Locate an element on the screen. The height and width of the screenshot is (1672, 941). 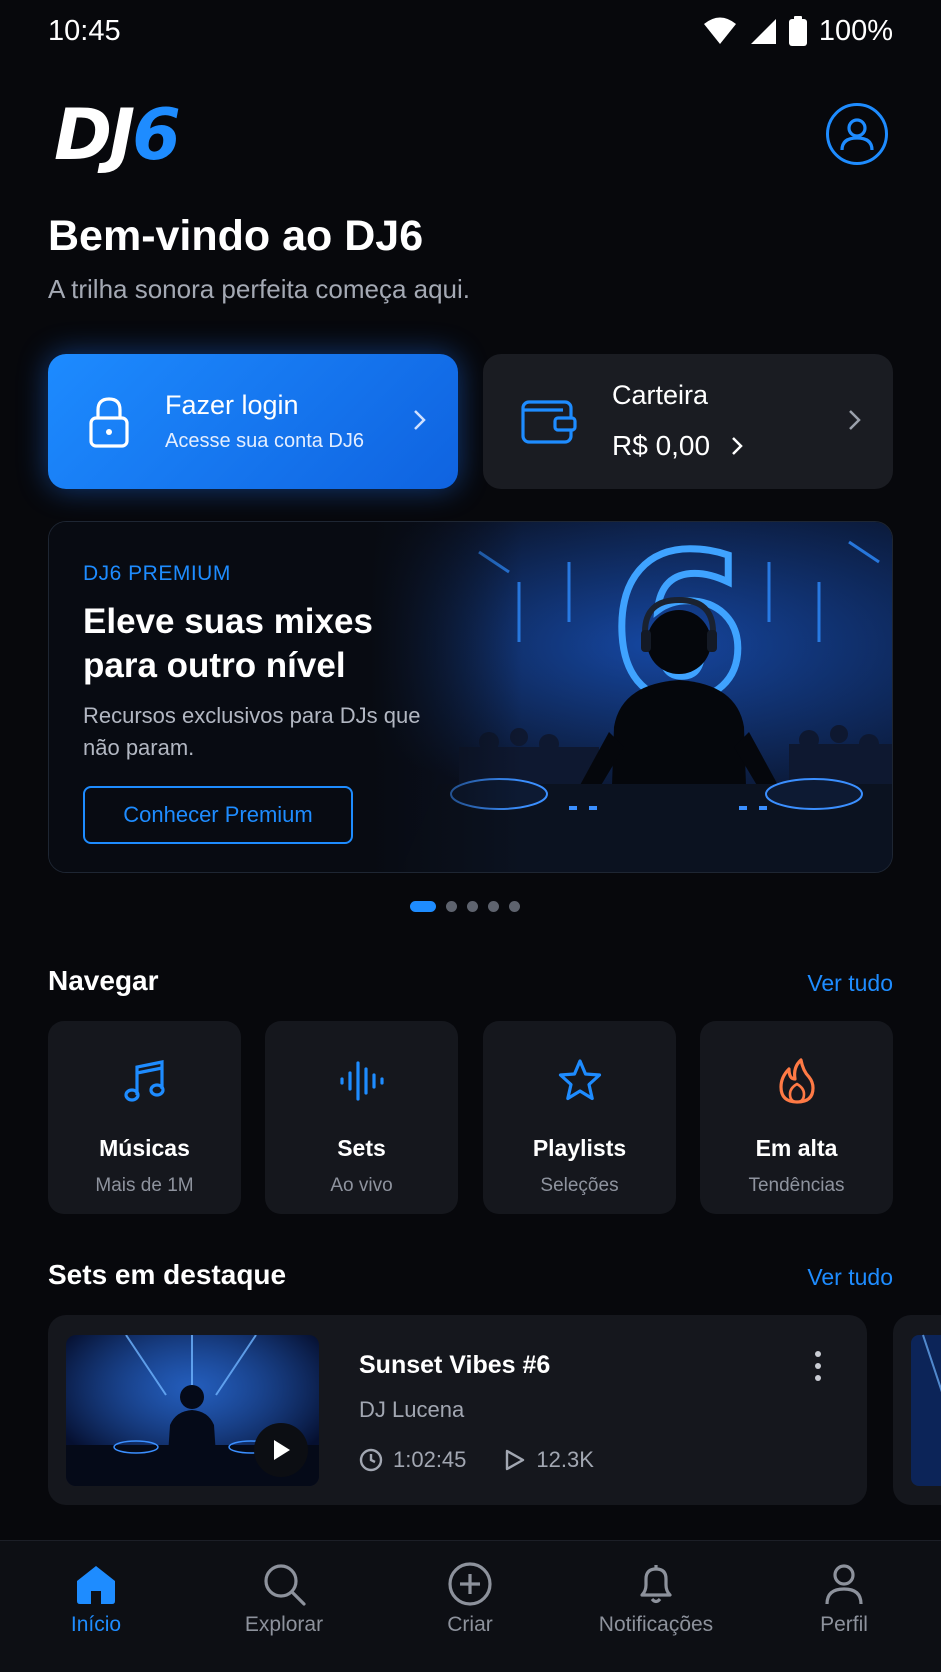
wifi-icon is located at coordinates (719, 30).